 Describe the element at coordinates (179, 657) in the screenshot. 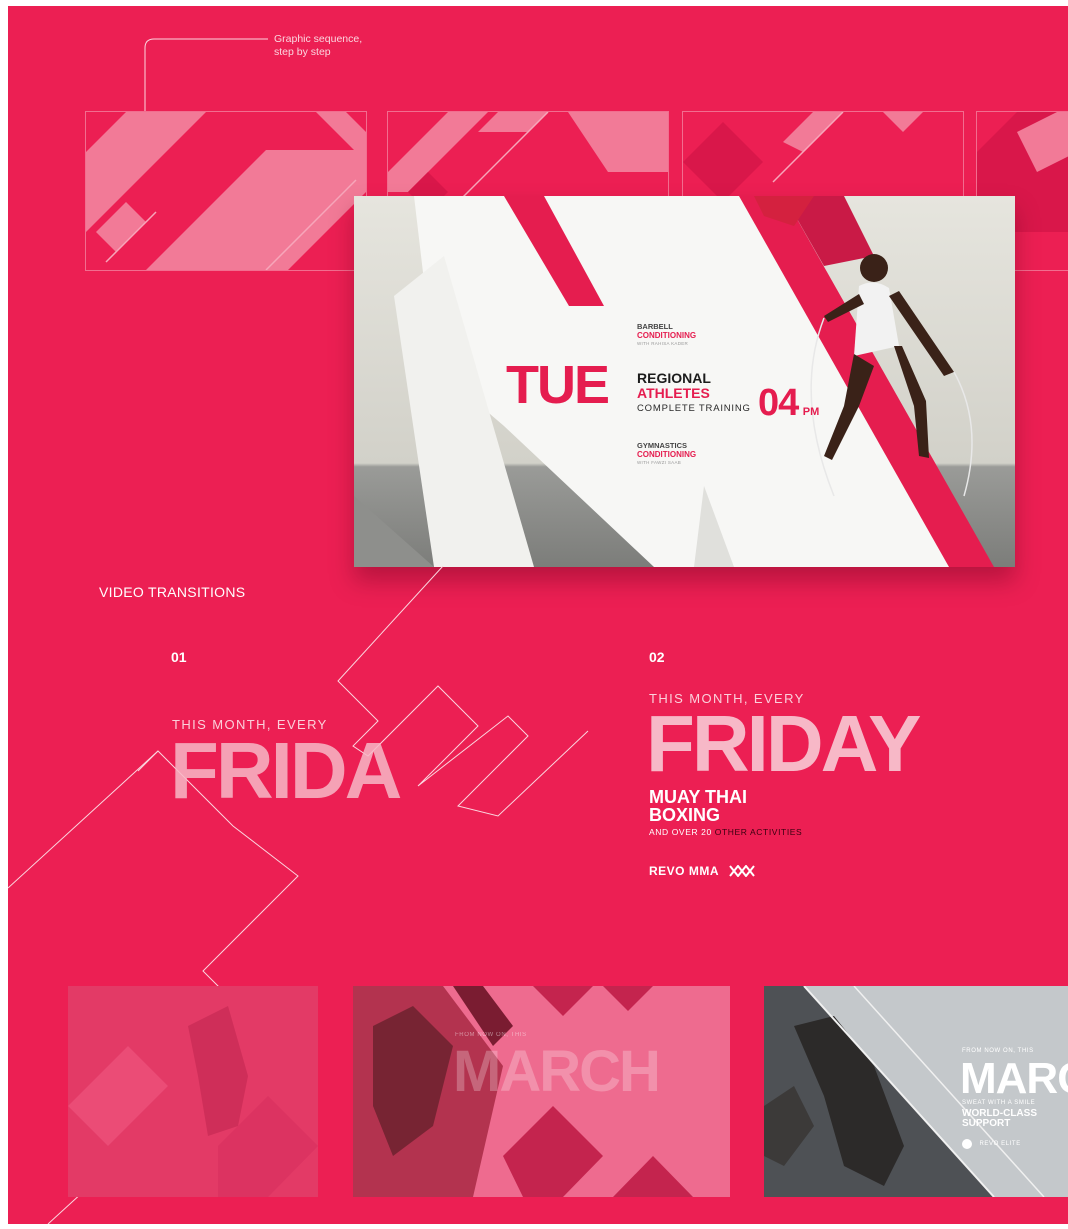

I see `transition-01-number: 01` at that location.